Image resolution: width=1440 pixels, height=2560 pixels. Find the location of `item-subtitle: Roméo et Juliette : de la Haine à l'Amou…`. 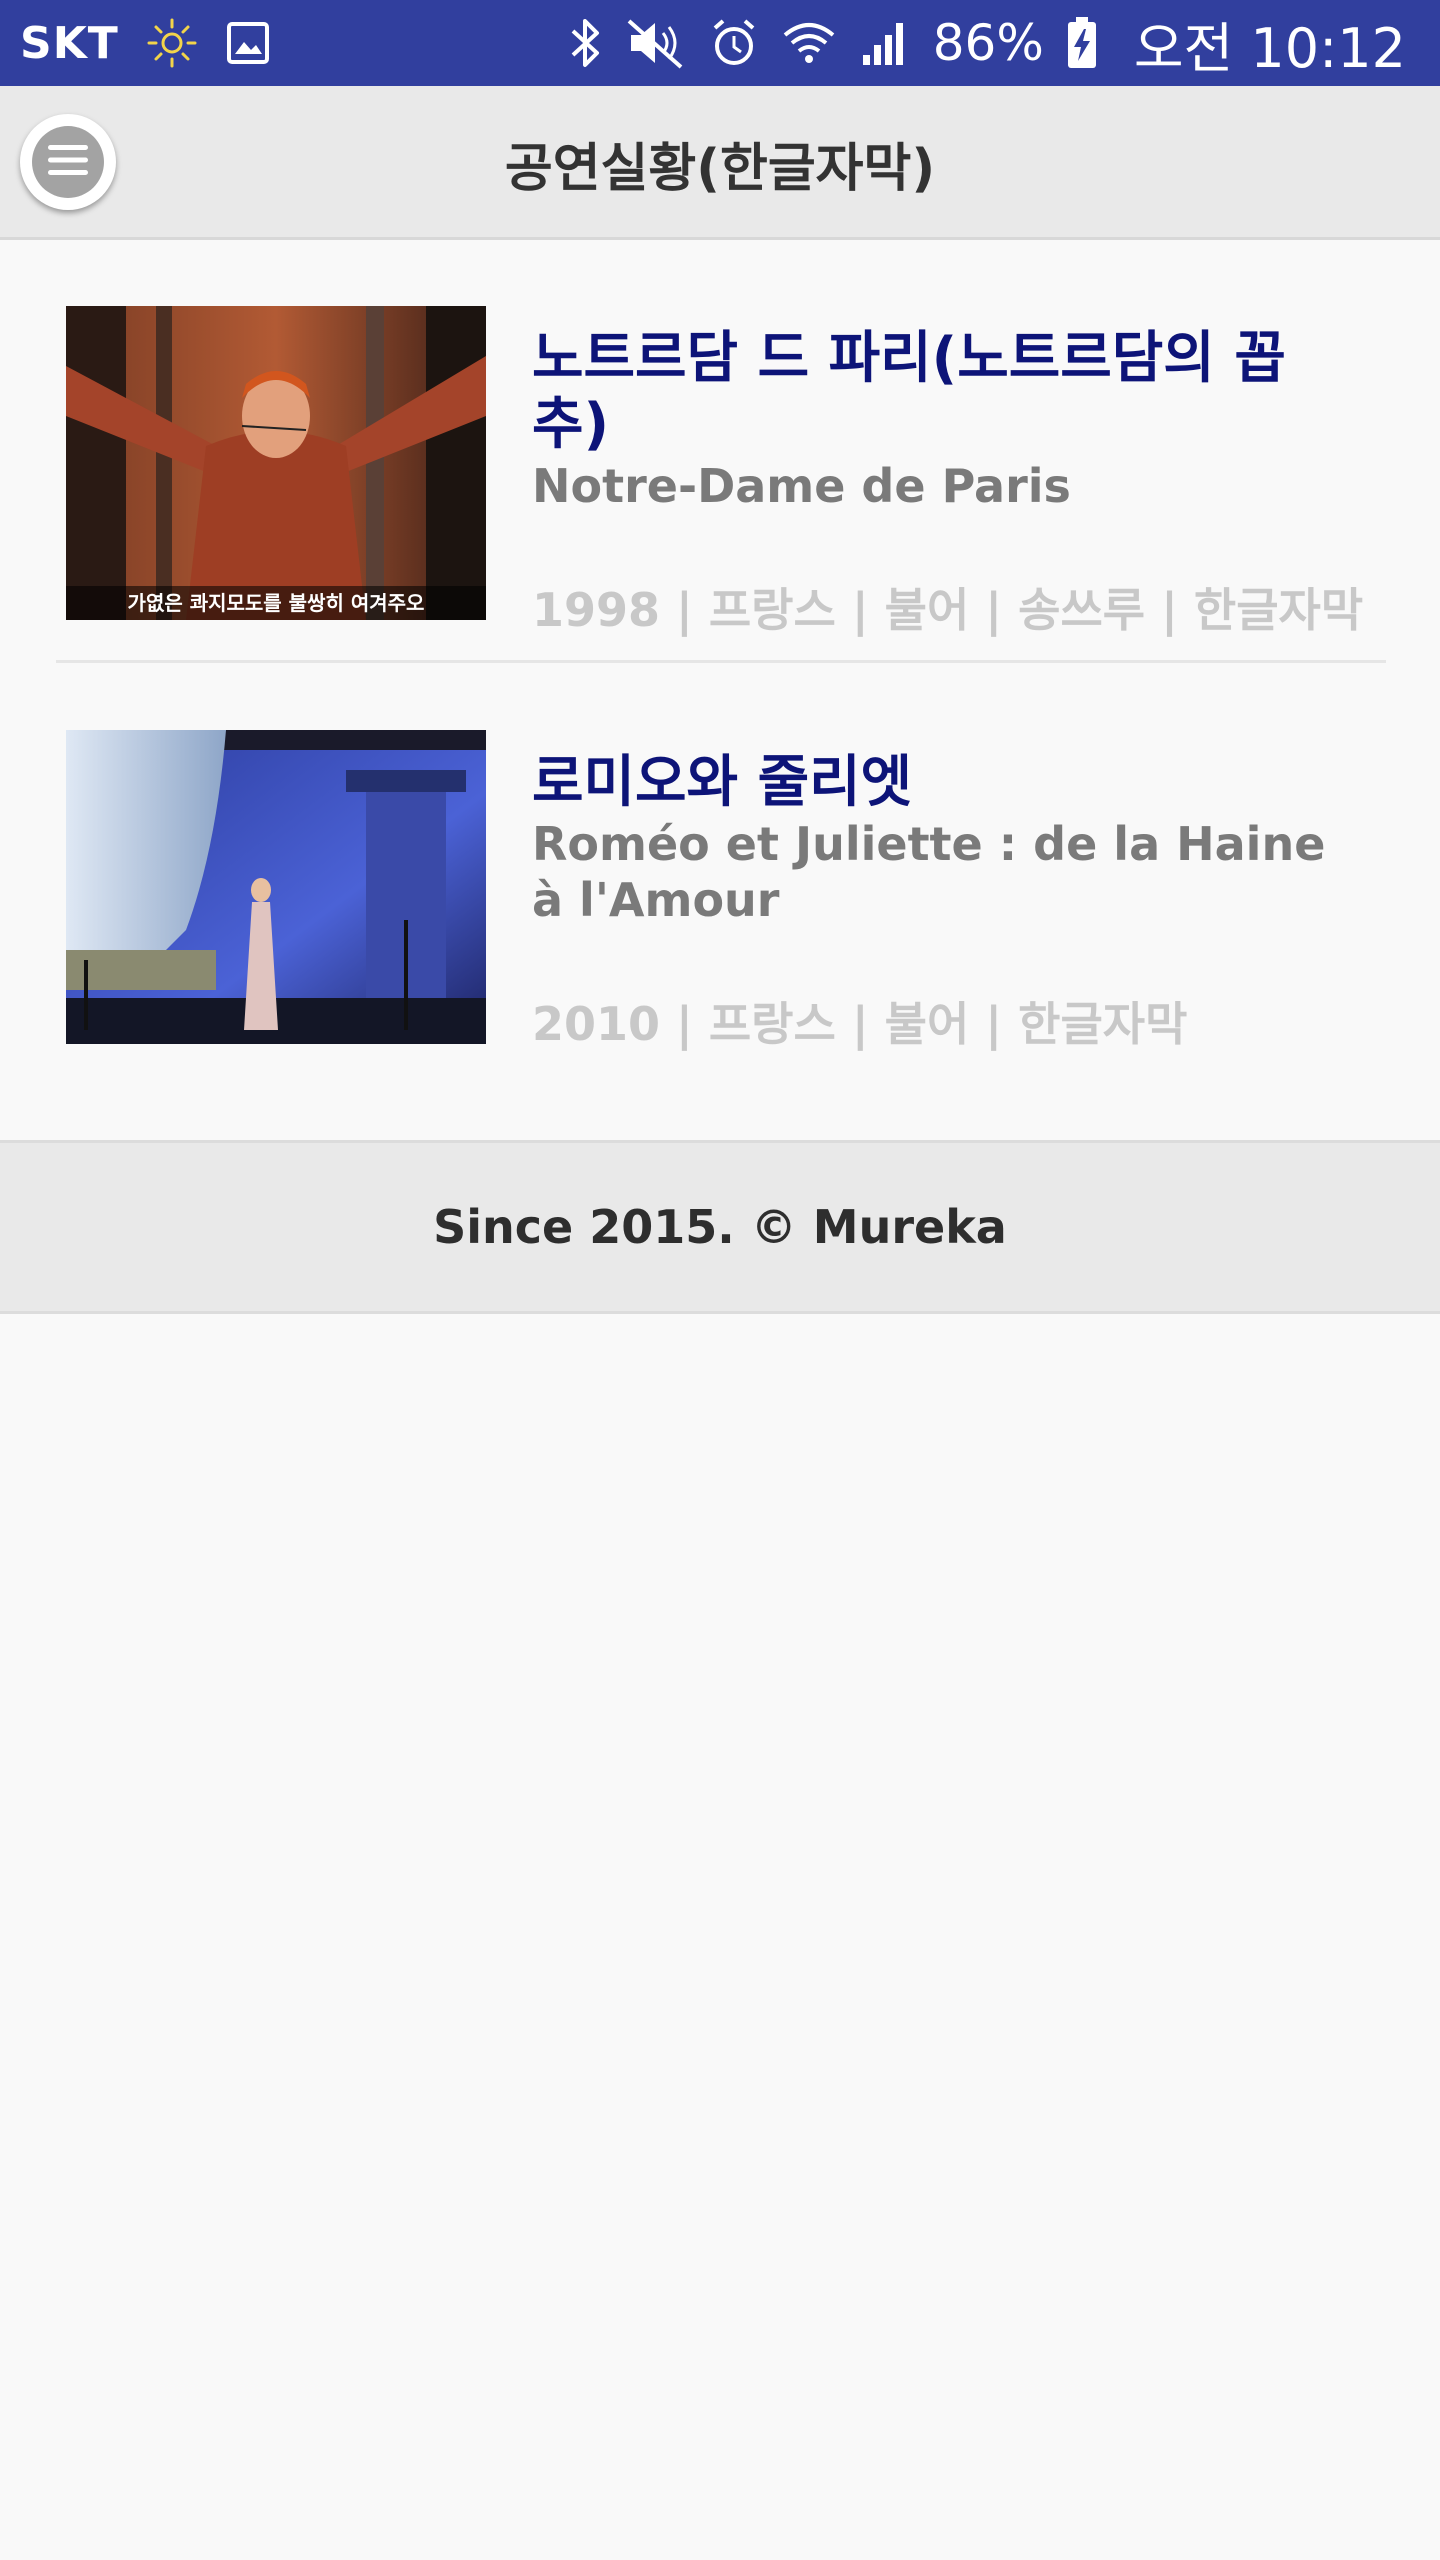

item-subtitle: Roméo et Juliette : de la Haine à l'Amou… is located at coordinates (929, 872).